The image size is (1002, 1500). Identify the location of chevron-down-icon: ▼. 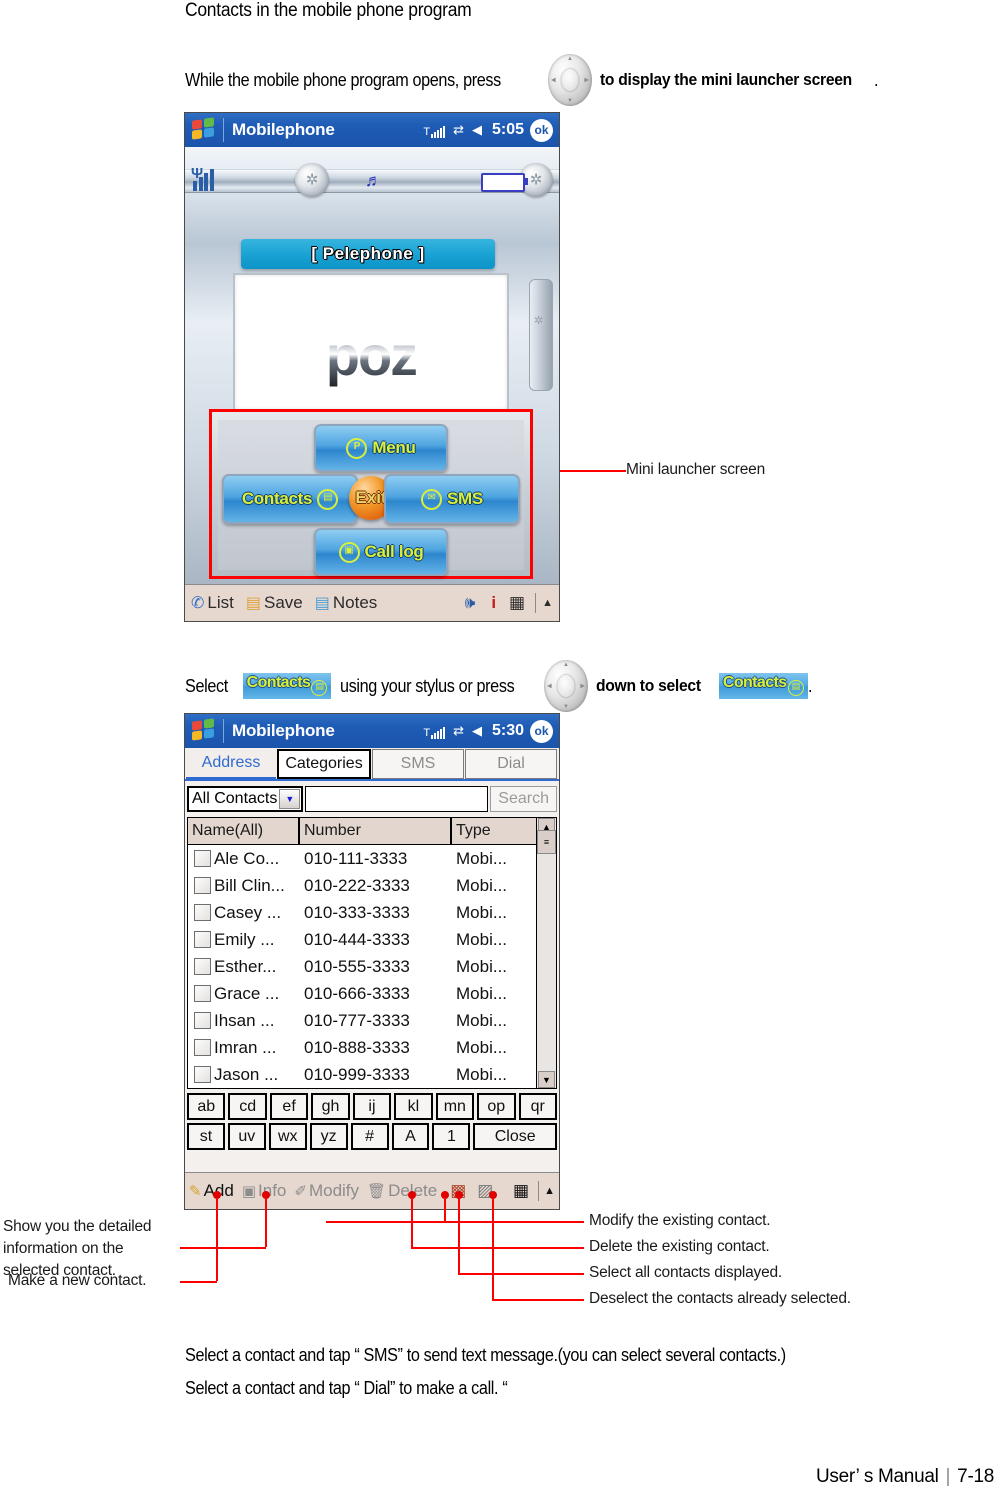
(290, 799).